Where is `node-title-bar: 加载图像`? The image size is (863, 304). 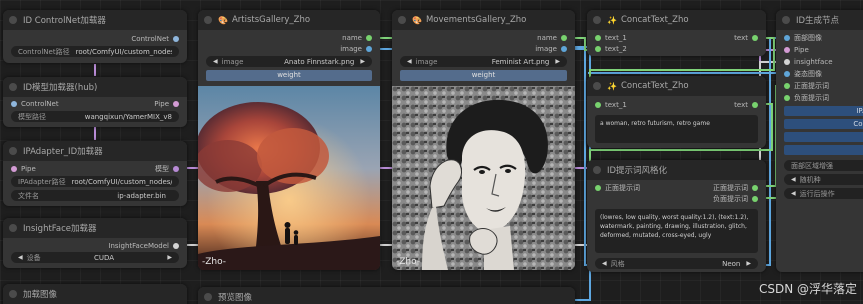 node-title-bar: 加载图像 is located at coordinates (95, 294).